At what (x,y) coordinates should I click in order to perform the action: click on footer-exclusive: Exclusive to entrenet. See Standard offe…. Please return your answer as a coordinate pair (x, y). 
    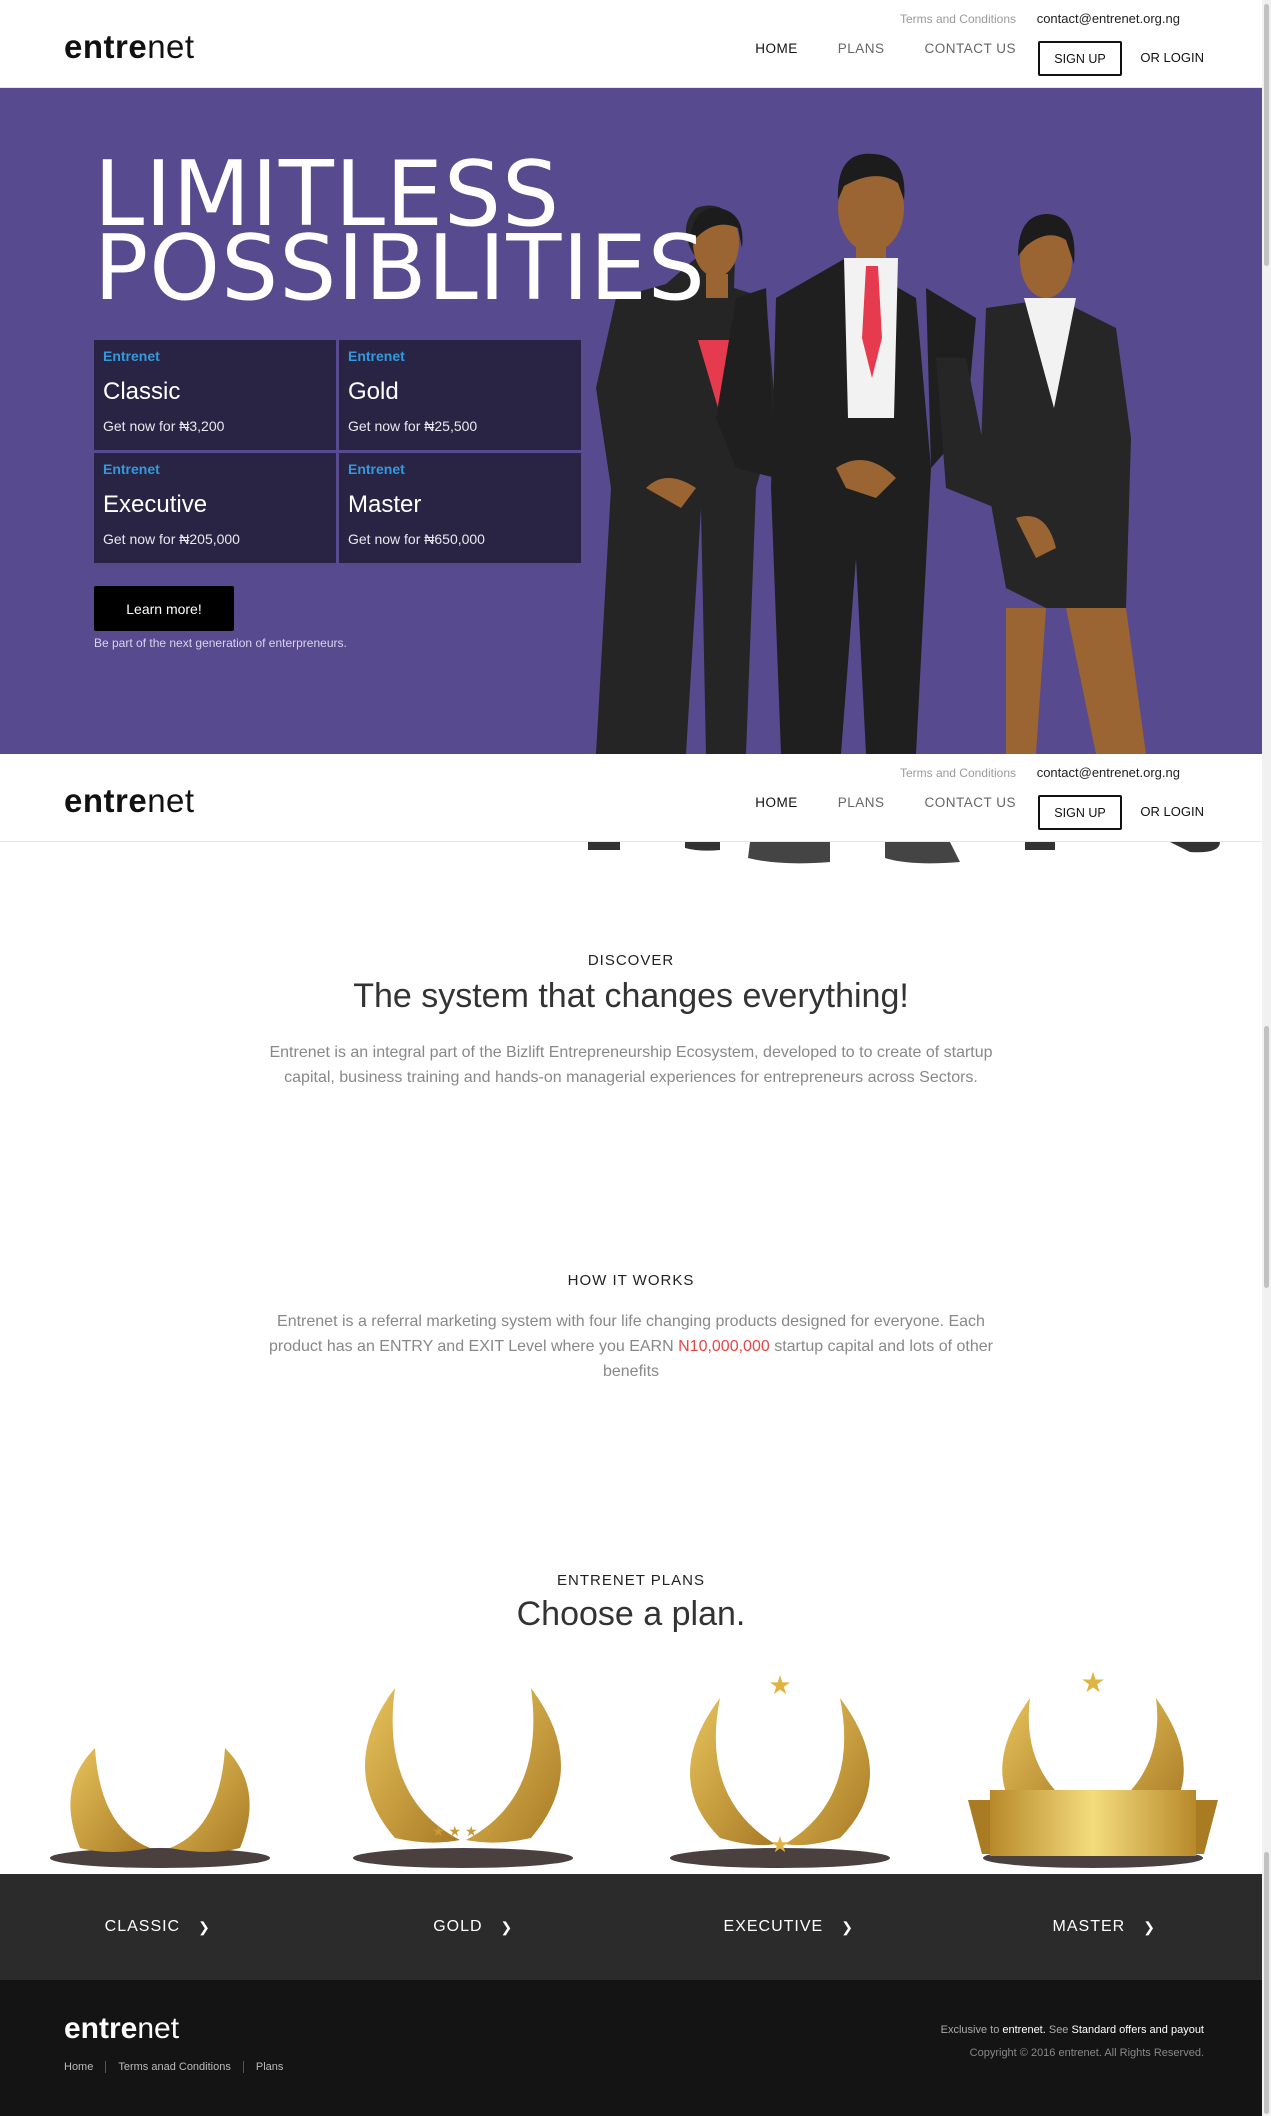
    Looking at the image, I should click on (1072, 2030).